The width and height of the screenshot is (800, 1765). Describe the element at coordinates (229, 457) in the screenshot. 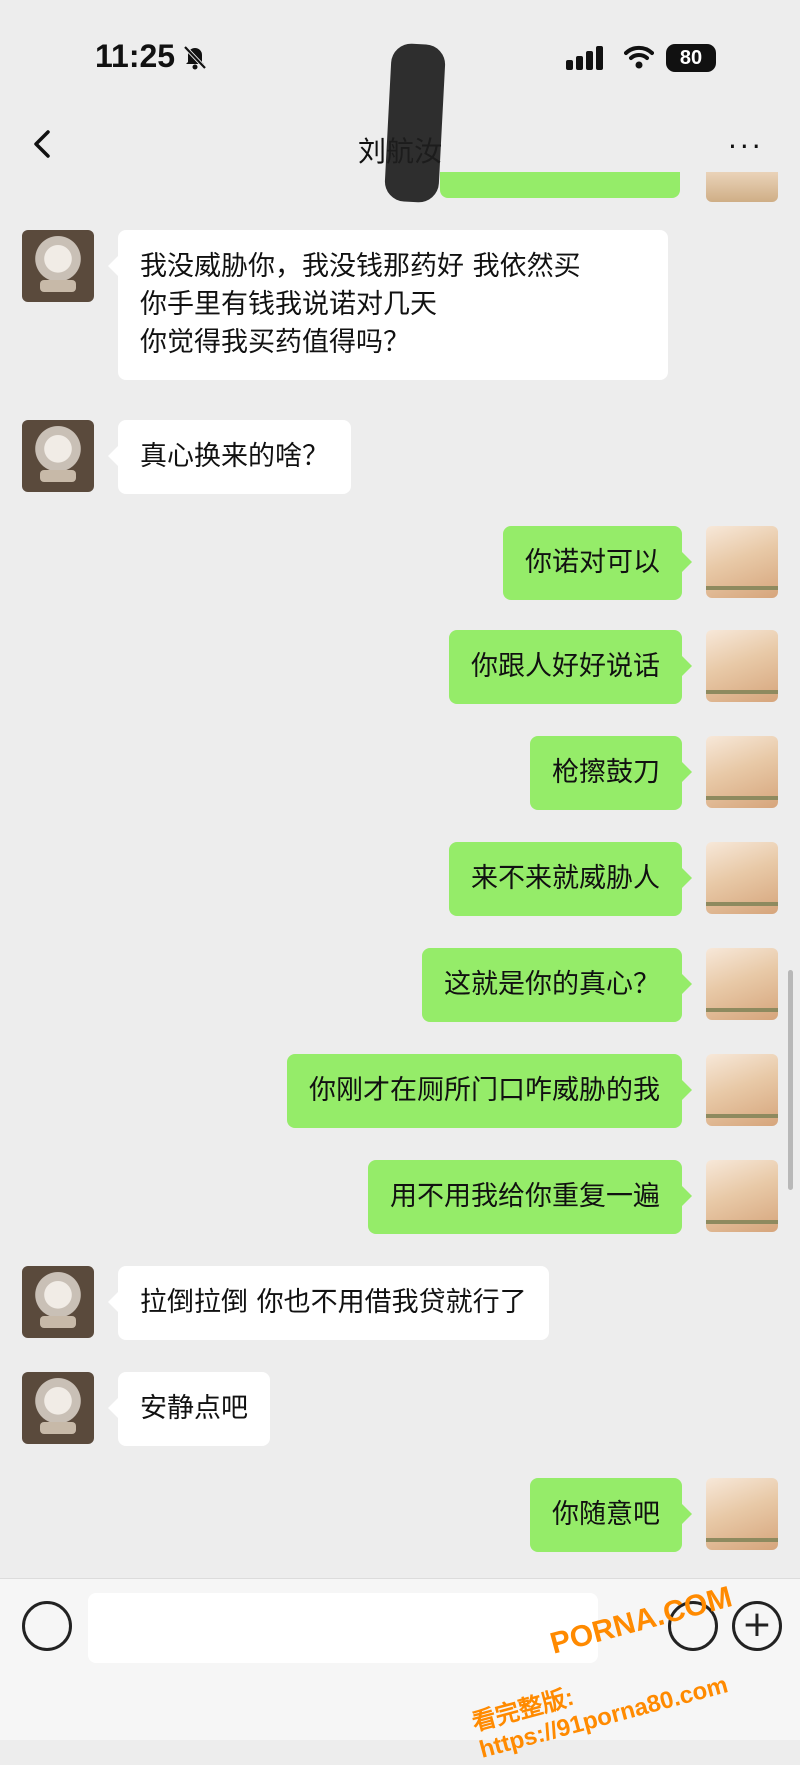

I see `received-message: 真心换来的啥？` at that location.